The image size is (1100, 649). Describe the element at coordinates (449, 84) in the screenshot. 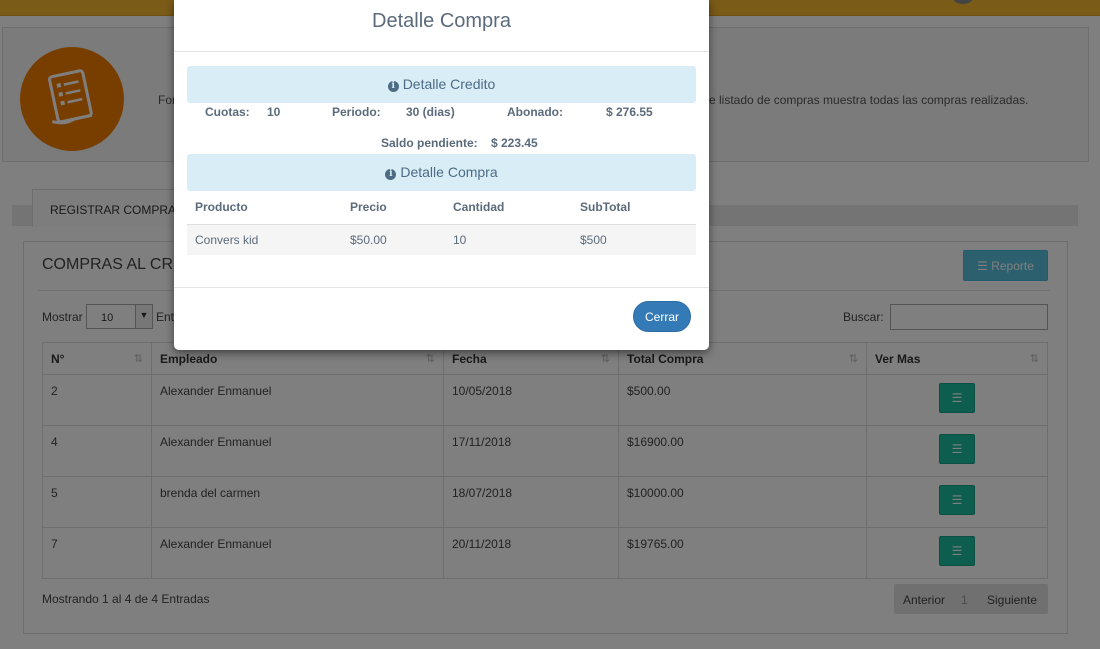

I see `credit-section-title: Detalle Credito` at that location.